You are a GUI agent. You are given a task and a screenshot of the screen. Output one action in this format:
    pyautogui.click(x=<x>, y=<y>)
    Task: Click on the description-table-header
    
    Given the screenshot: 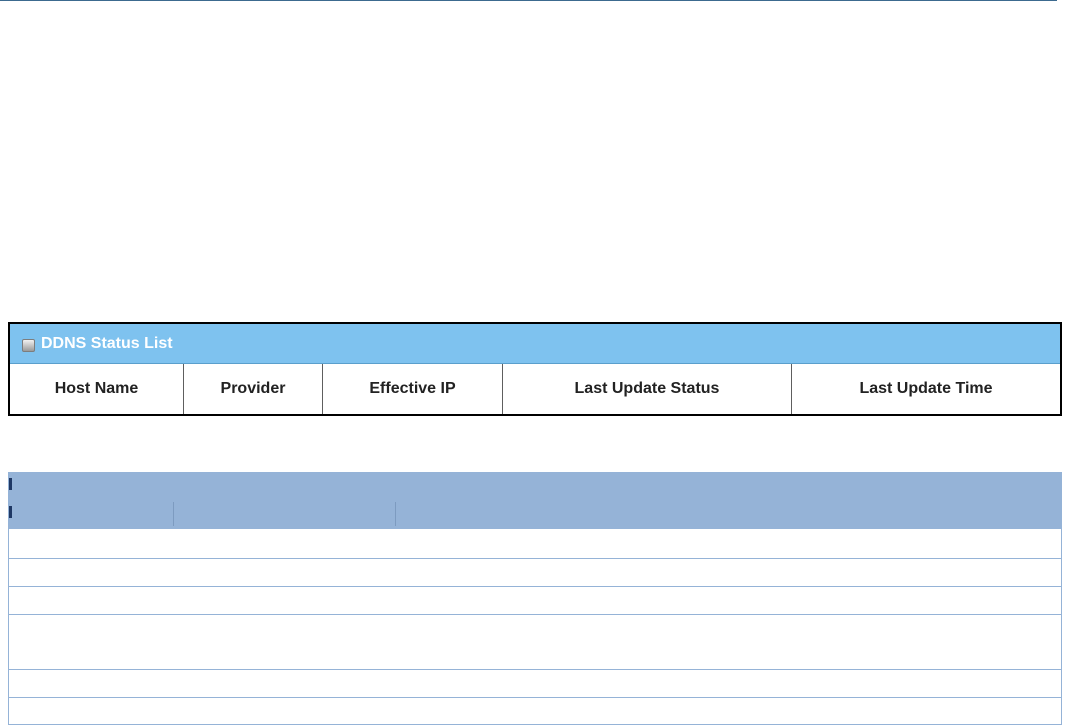 What is the action you would take?
    pyautogui.click(x=535, y=500)
    